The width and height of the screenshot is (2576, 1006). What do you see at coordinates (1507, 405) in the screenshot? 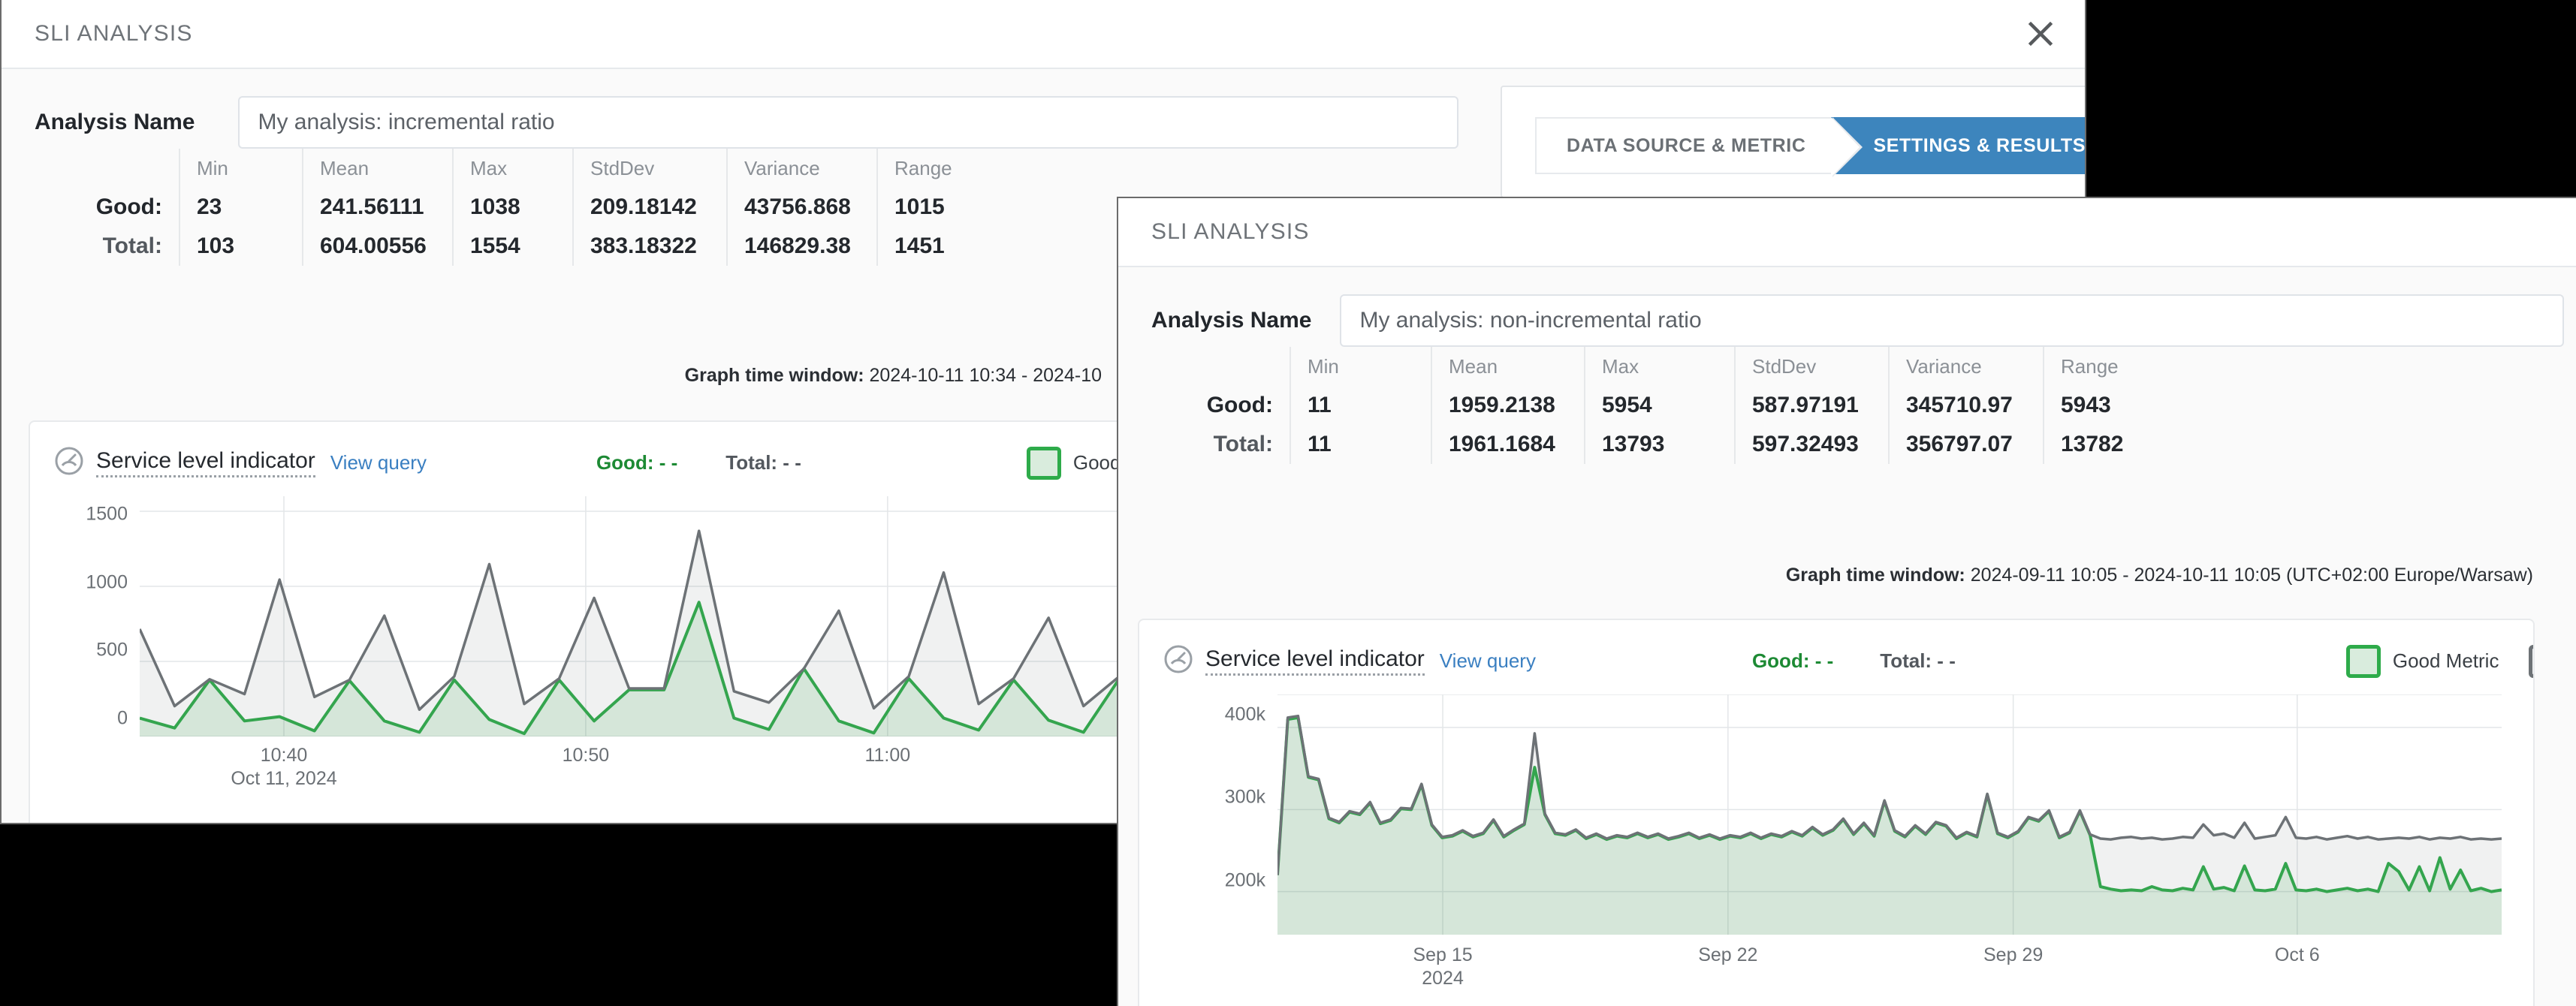
I see `front-good-mean: 1959.2138` at bounding box center [1507, 405].